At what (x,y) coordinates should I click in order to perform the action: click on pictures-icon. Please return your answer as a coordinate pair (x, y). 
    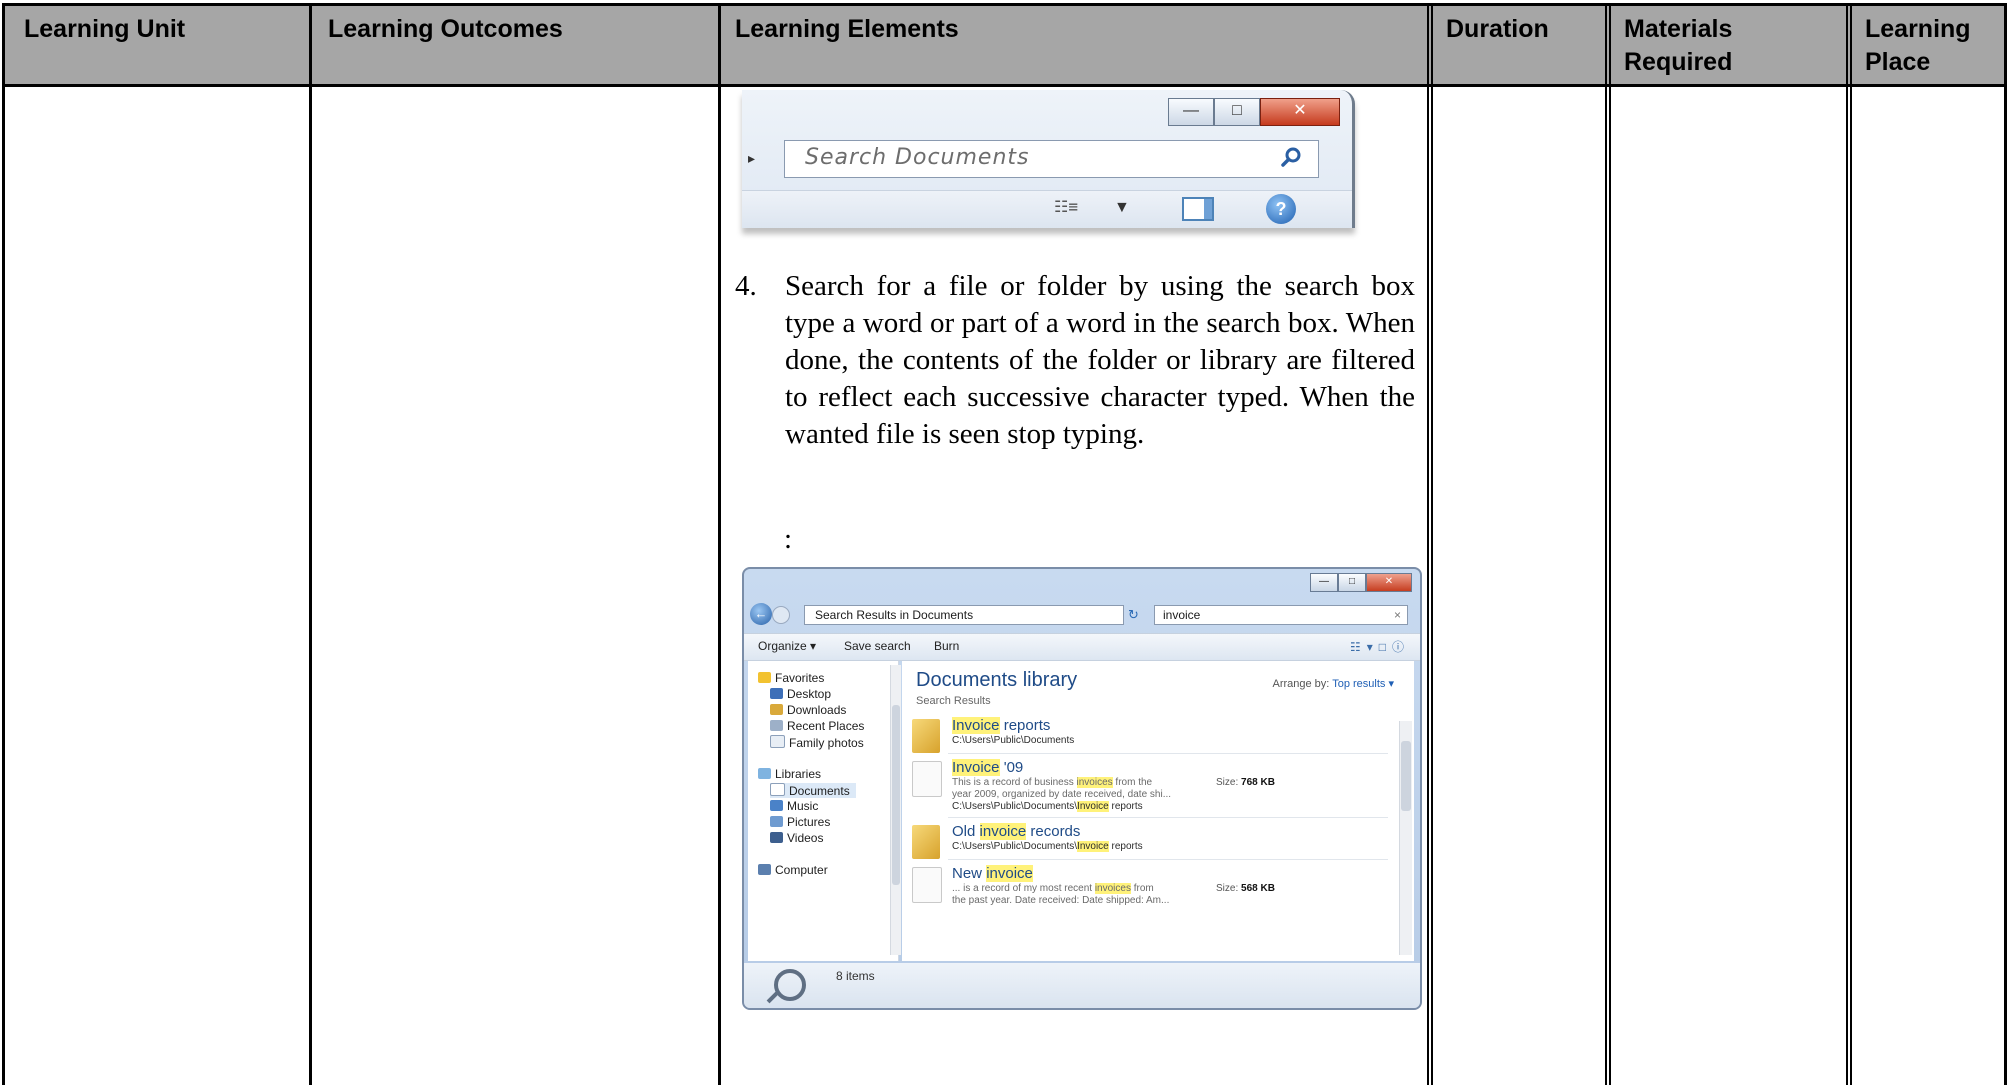
    Looking at the image, I should click on (776, 821).